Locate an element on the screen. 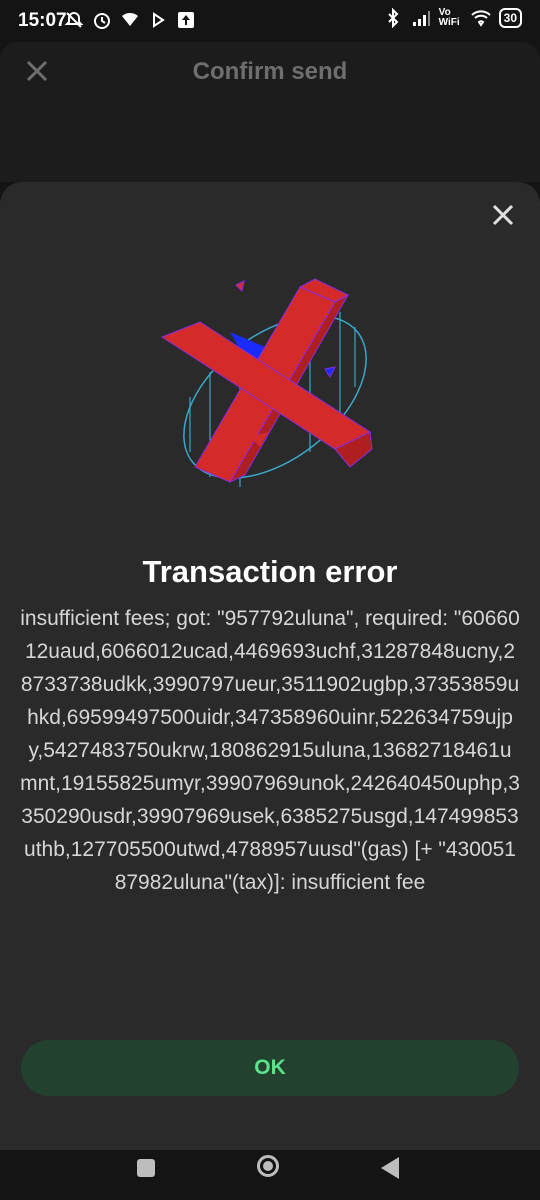 The height and width of the screenshot is (1200, 540). mute-icon is located at coordinates (74, 19).